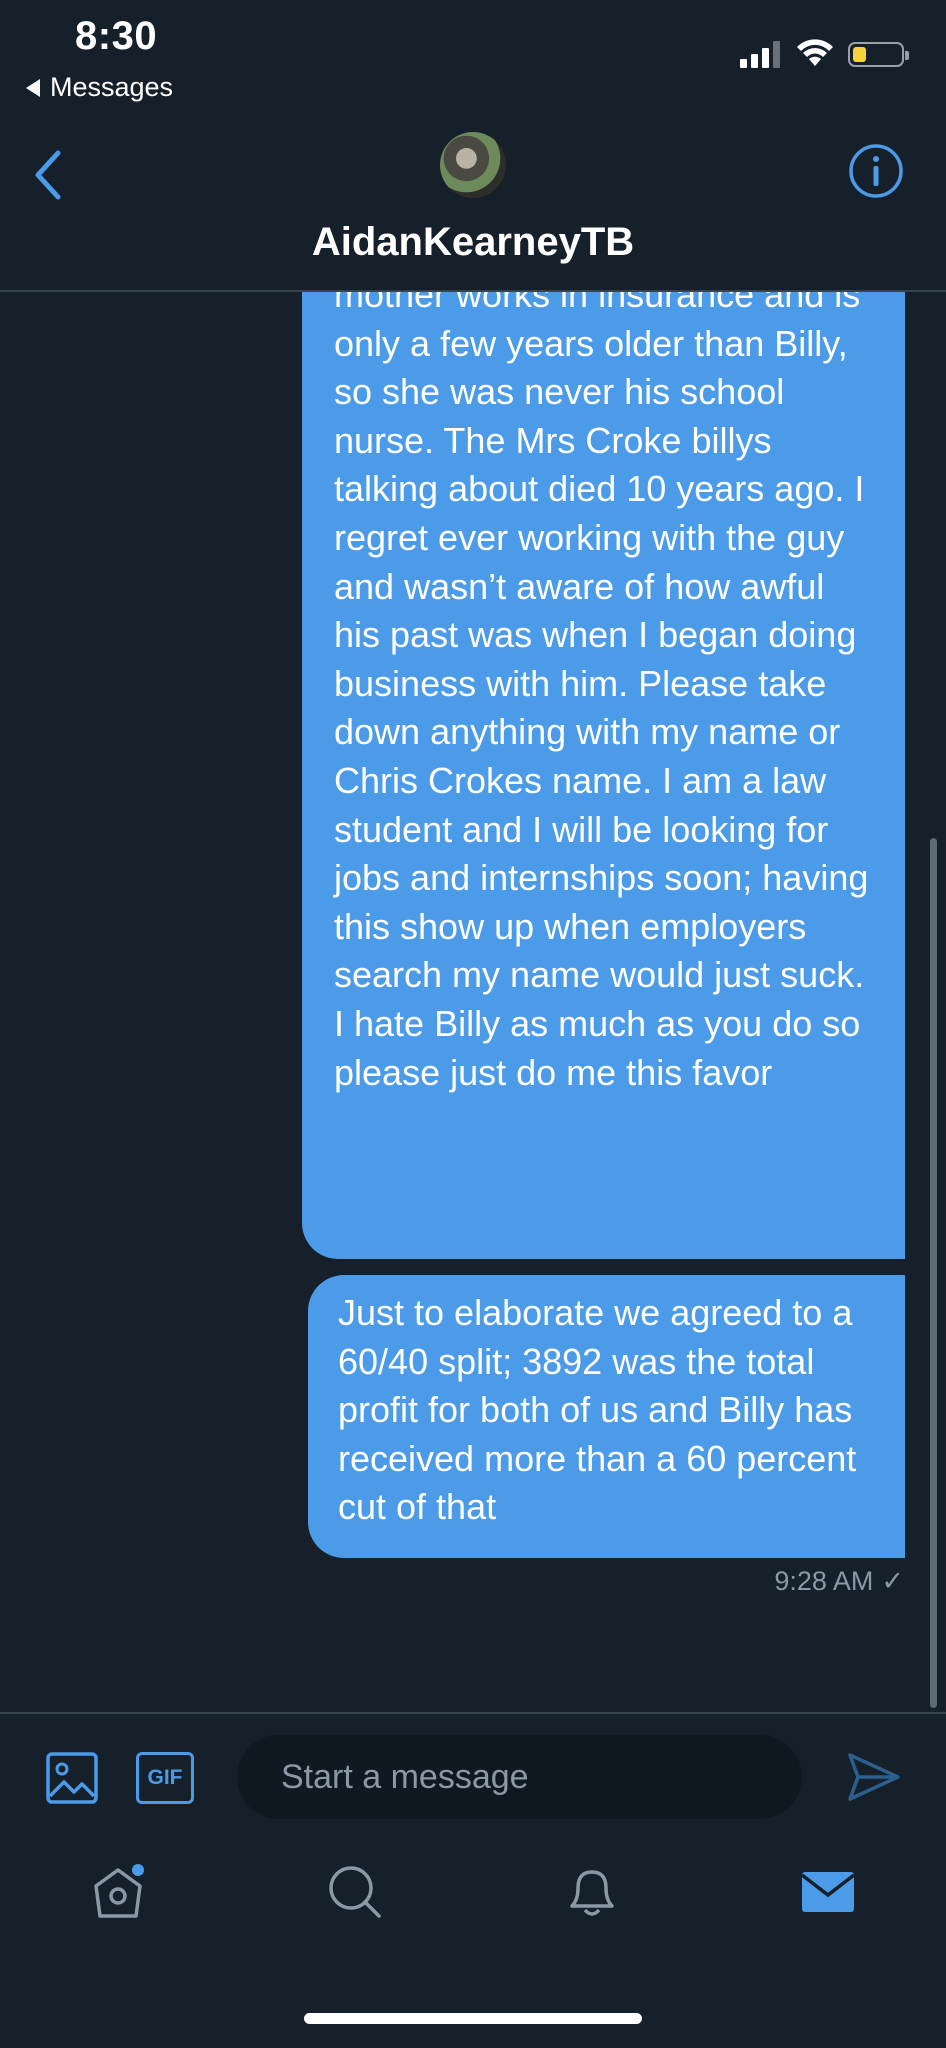 The height and width of the screenshot is (2048, 946). I want to click on battery-icon, so click(878, 54).